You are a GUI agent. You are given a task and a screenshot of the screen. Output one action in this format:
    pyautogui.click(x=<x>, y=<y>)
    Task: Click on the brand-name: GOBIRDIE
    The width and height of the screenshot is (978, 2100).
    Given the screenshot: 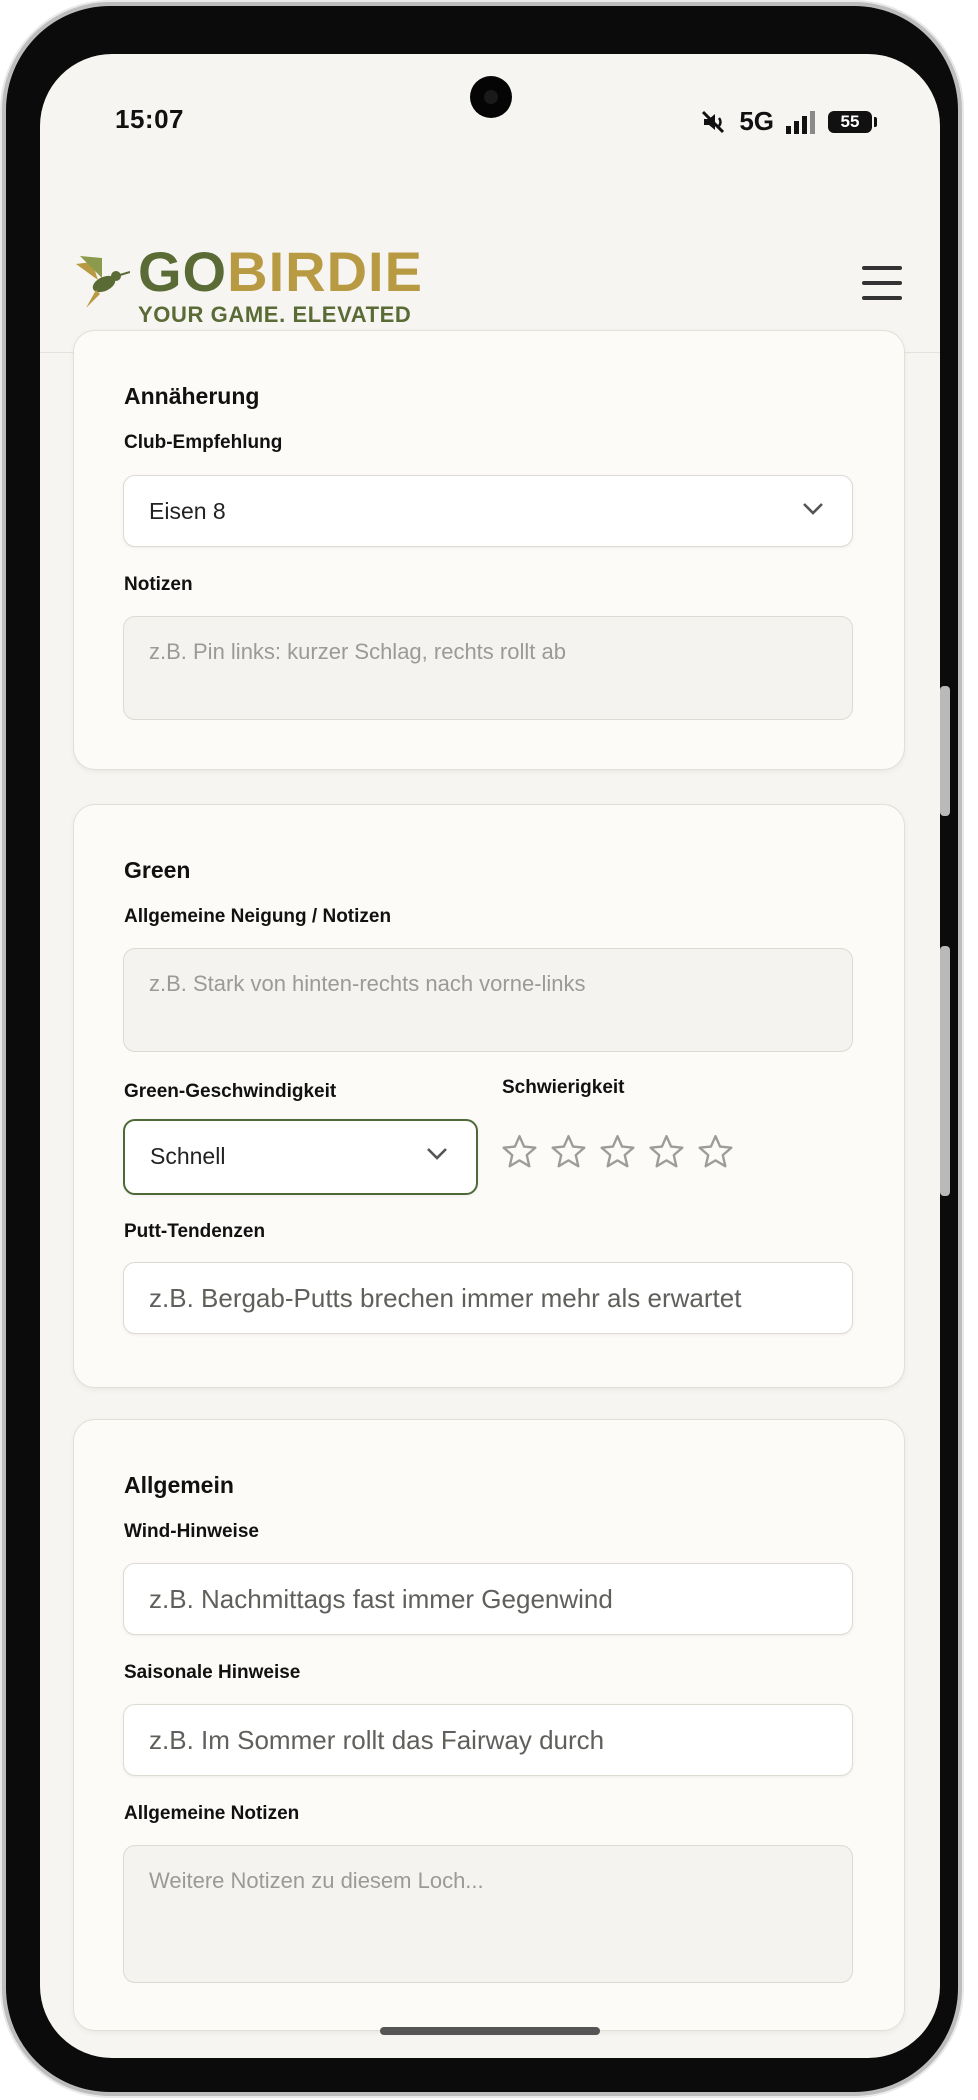 What is the action you would take?
    pyautogui.click(x=280, y=272)
    